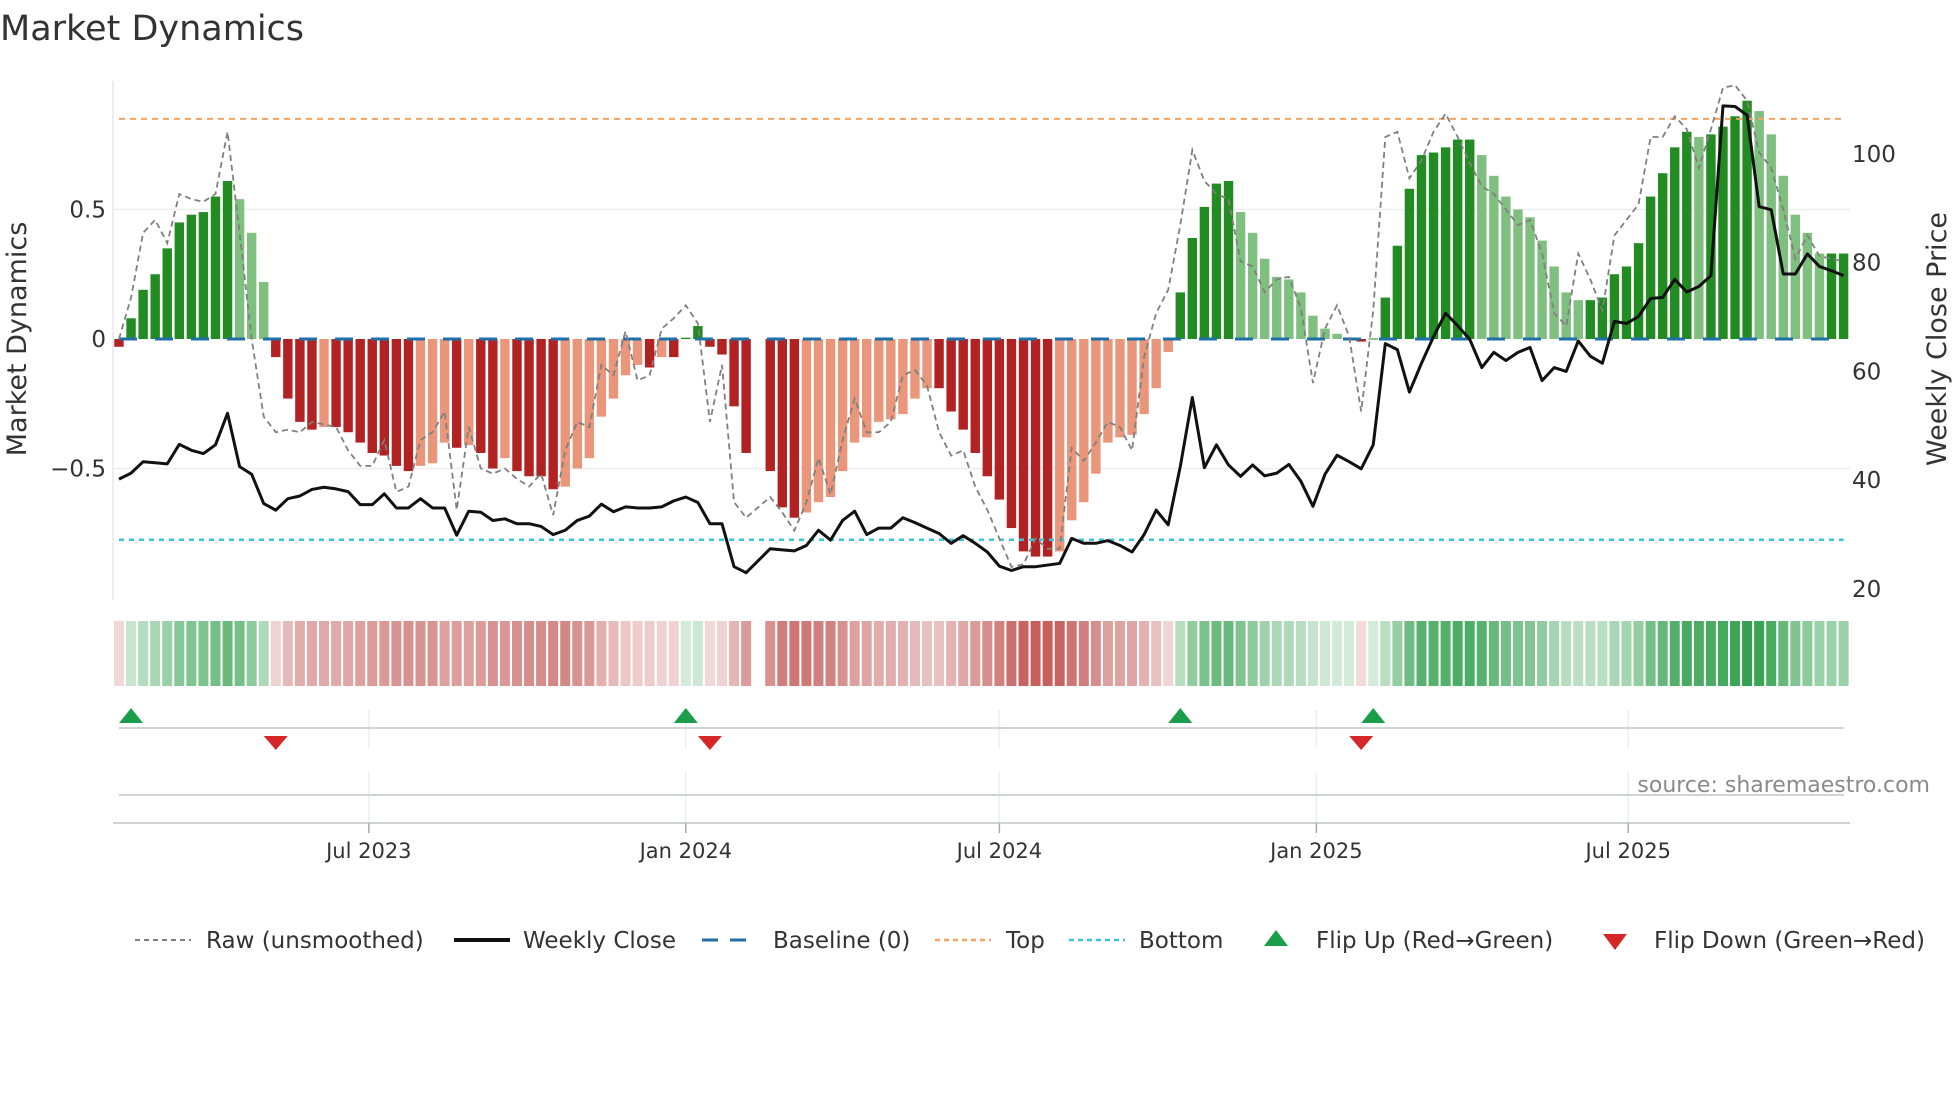  Describe the element at coordinates (1866, 481) in the screenshot. I see `right-y-tick-label: 40` at that location.